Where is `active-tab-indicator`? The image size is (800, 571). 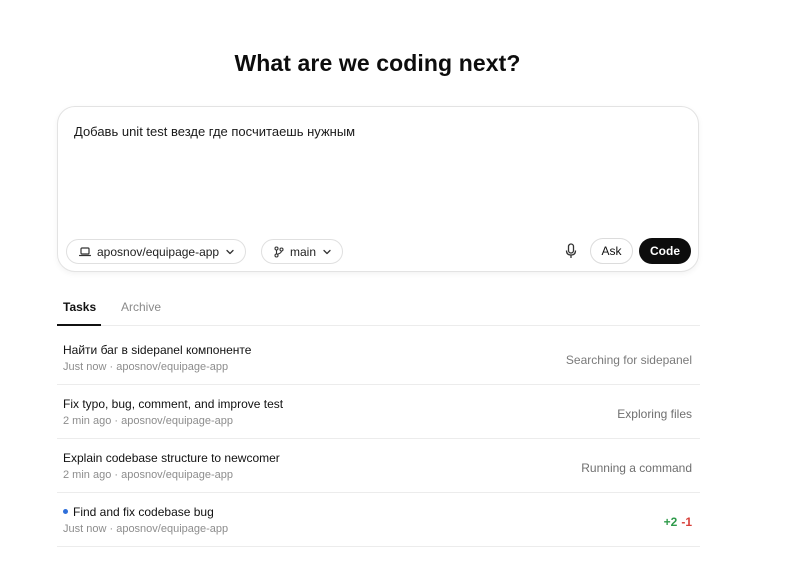 active-tab-indicator is located at coordinates (79, 325).